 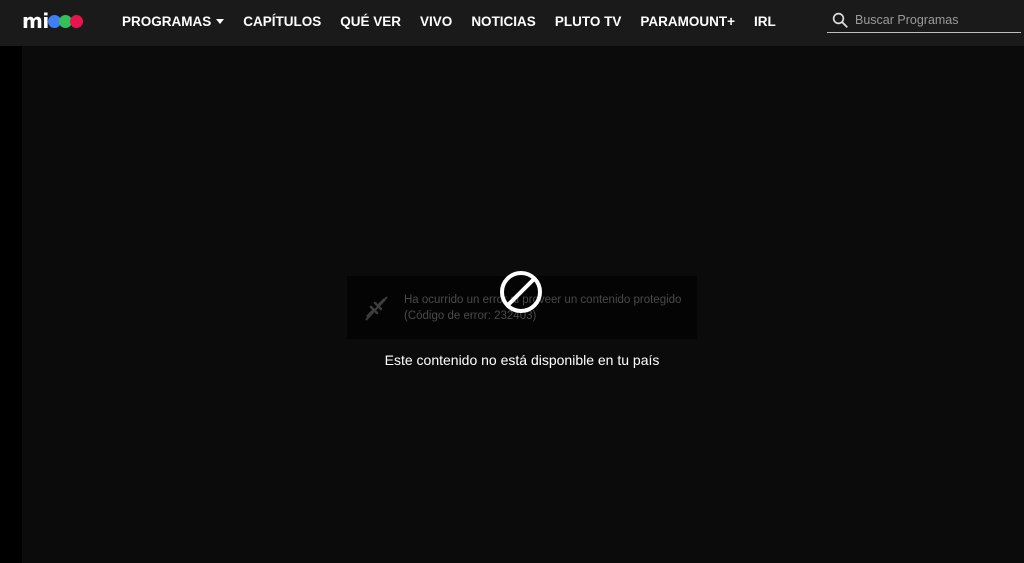 What do you see at coordinates (52, 21) in the screenshot?
I see `mi-logo: mi` at bounding box center [52, 21].